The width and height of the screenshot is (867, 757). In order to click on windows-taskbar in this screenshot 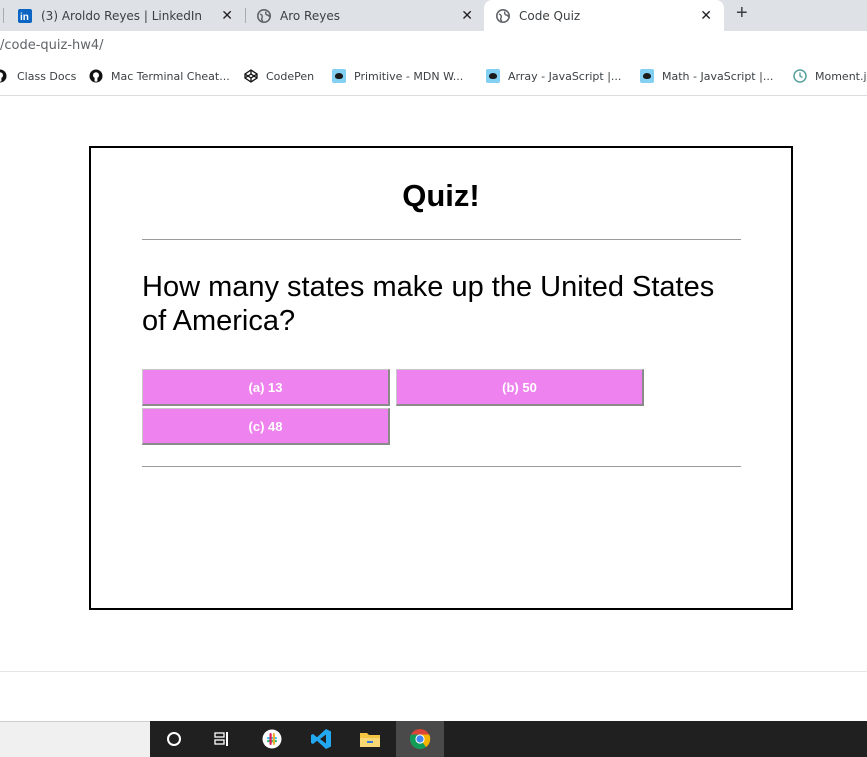, I will do `click(508, 739)`.